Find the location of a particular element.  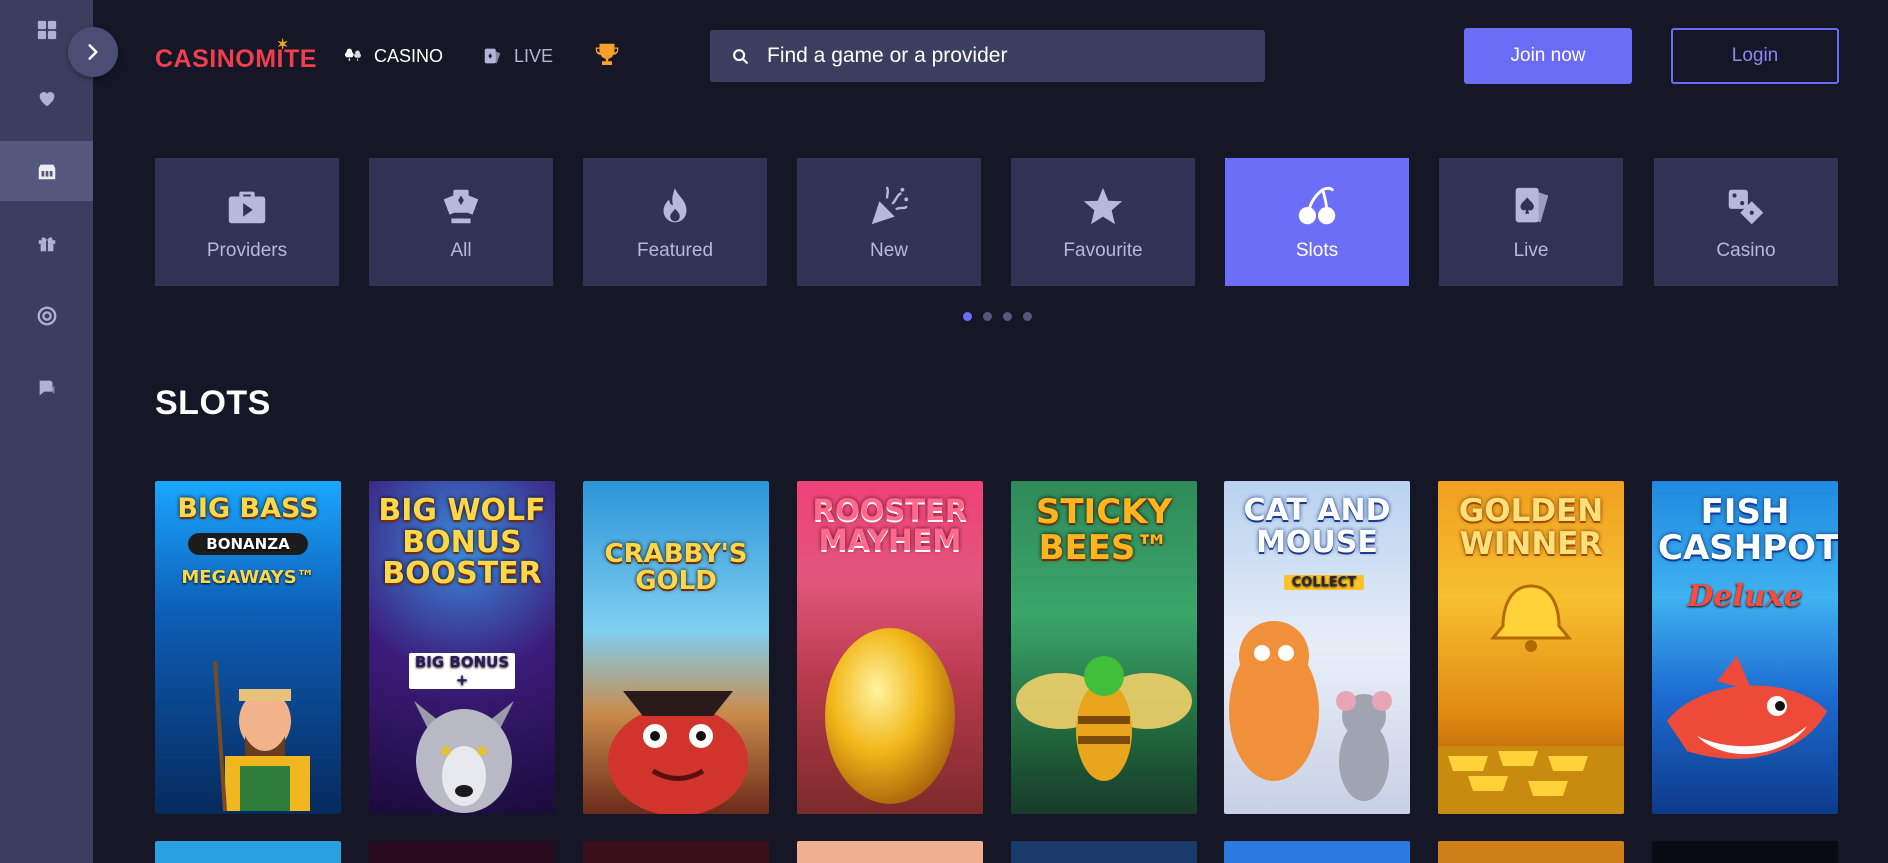

golden-egg-illustration is located at coordinates (890, 716).